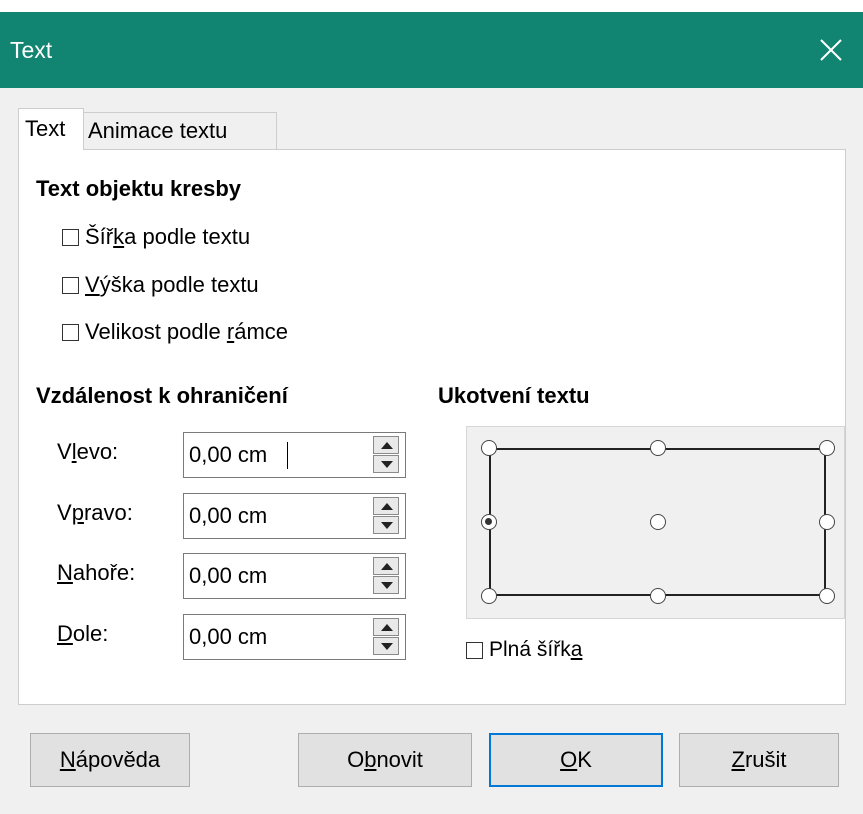 This screenshot has height=814, width=863. I want to click on full-width-label: Plná šířka, so click(536, 649).